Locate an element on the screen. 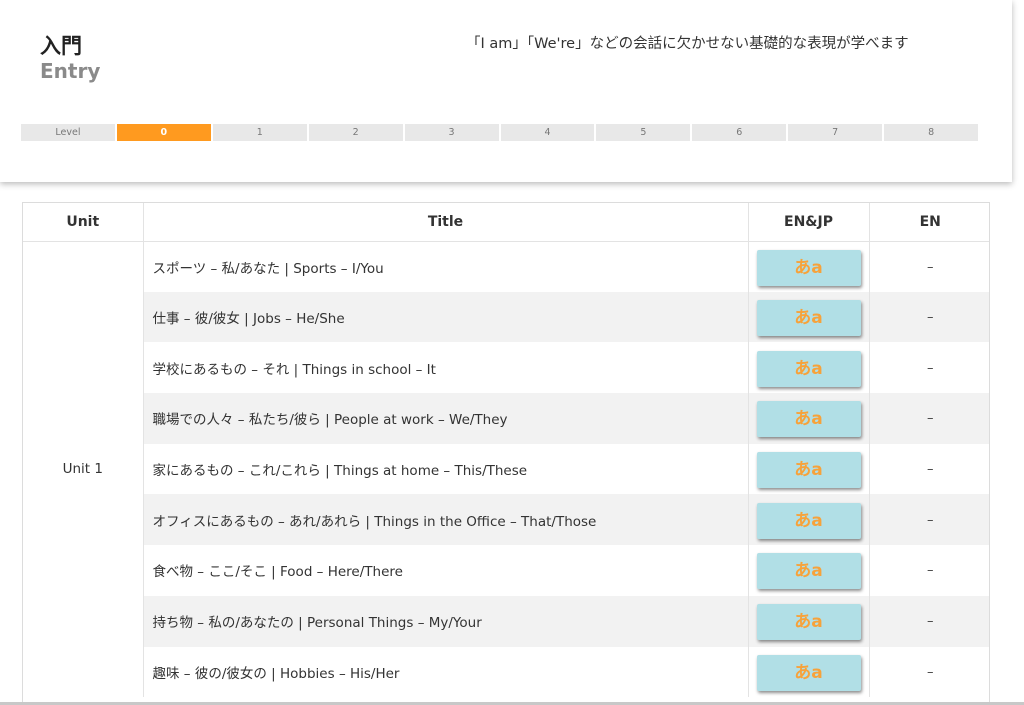 This screenshot has width=1024, height=705. level-7: 7 is located at coordinates (835, 132).